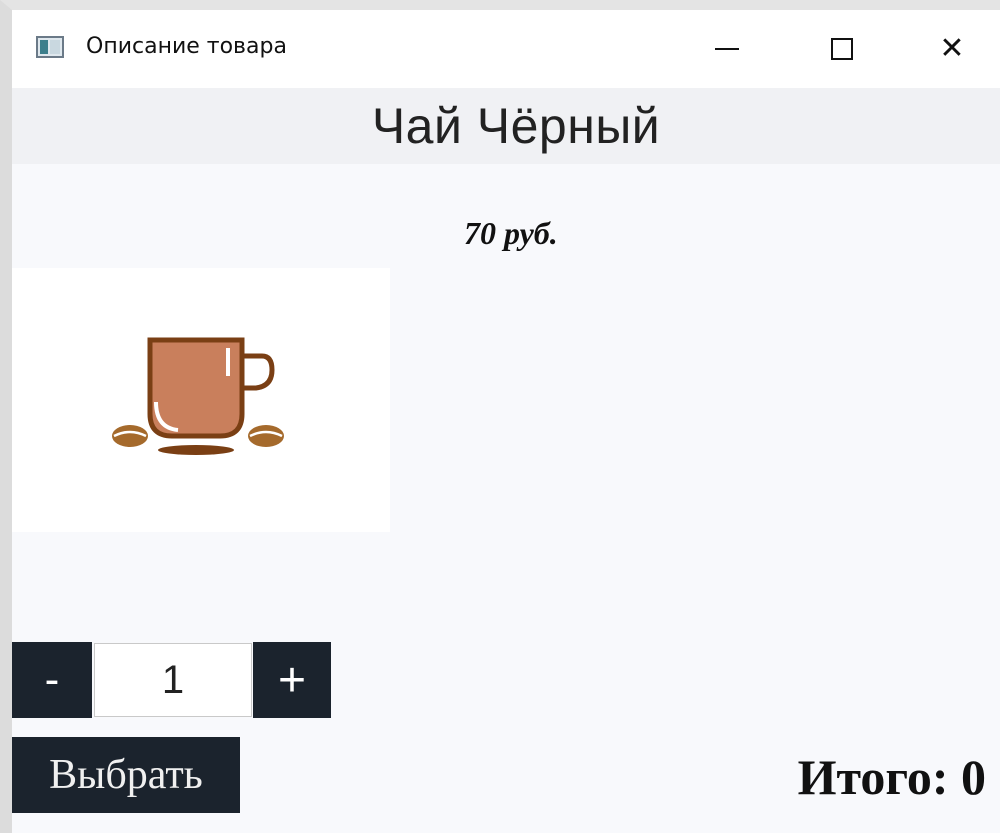  I want to click on increase-button: +, so click(292, 680).